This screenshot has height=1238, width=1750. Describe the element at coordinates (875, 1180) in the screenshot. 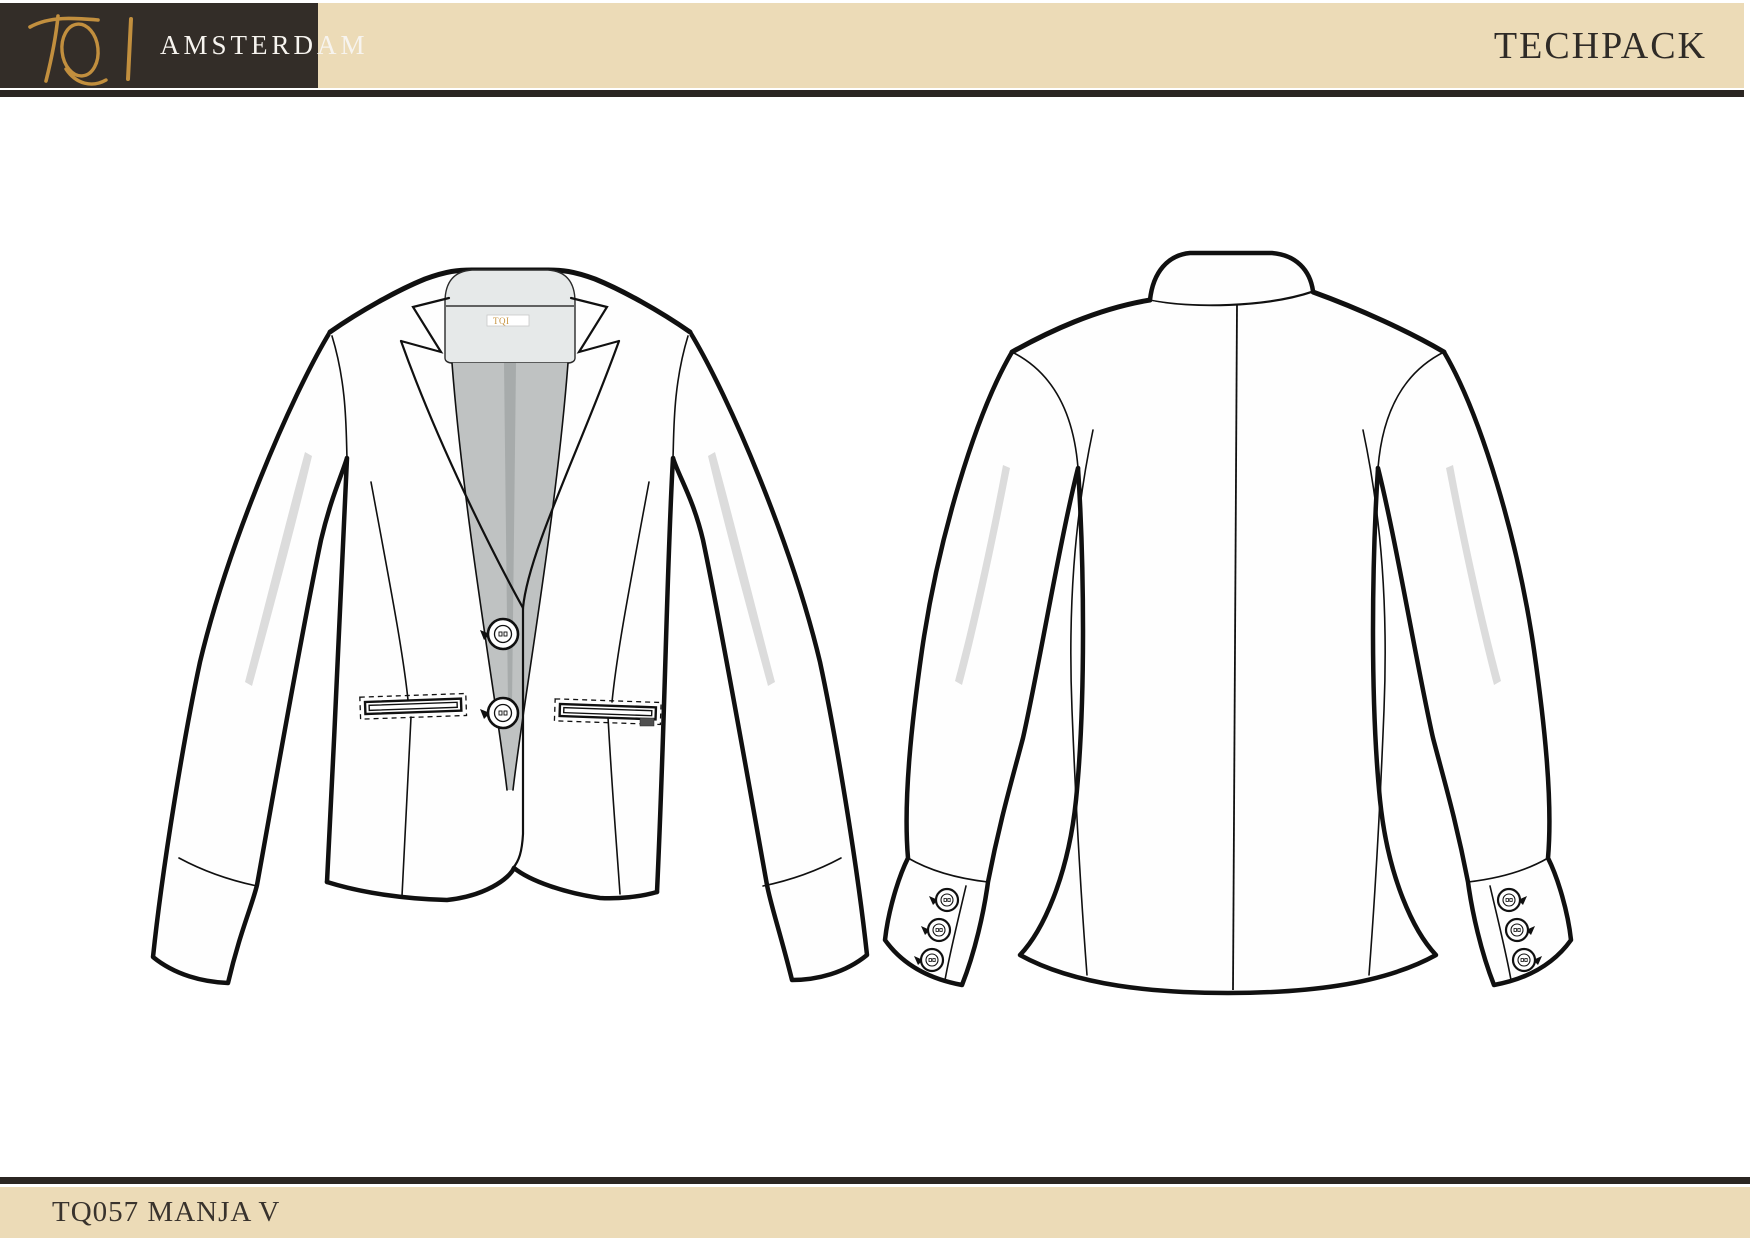

I see `footer-rule` at that location.